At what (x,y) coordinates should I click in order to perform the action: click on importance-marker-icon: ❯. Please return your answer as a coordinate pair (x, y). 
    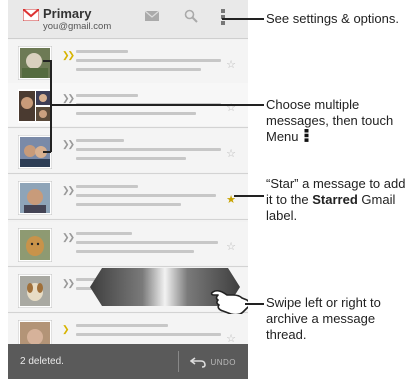
    Looking at the image, I should click on (65, 329).